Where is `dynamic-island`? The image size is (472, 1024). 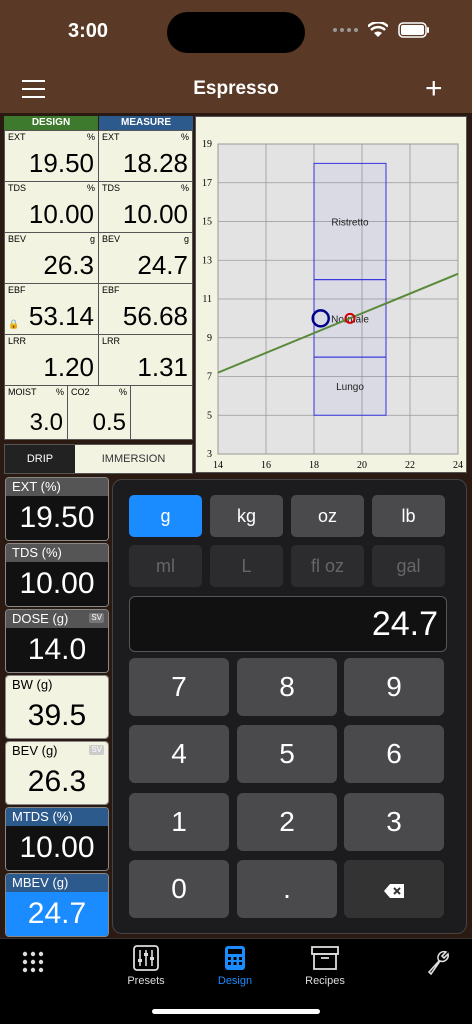 dynamic-island is located at coordinates (236, 32).